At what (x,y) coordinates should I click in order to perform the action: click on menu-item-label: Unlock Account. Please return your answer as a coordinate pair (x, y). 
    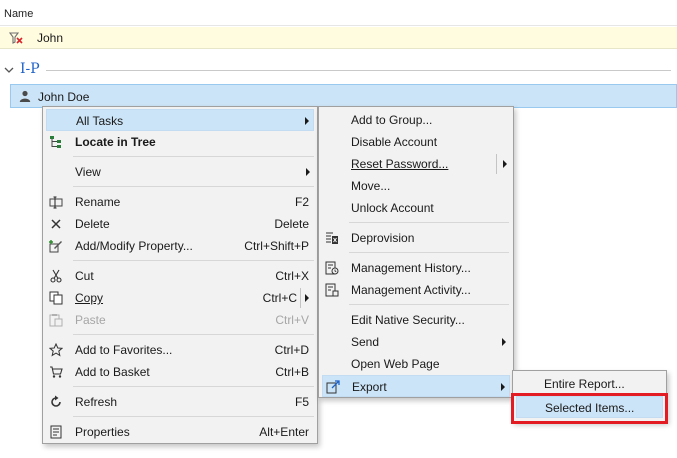
    Looking at the image, I should click on (392, 208).